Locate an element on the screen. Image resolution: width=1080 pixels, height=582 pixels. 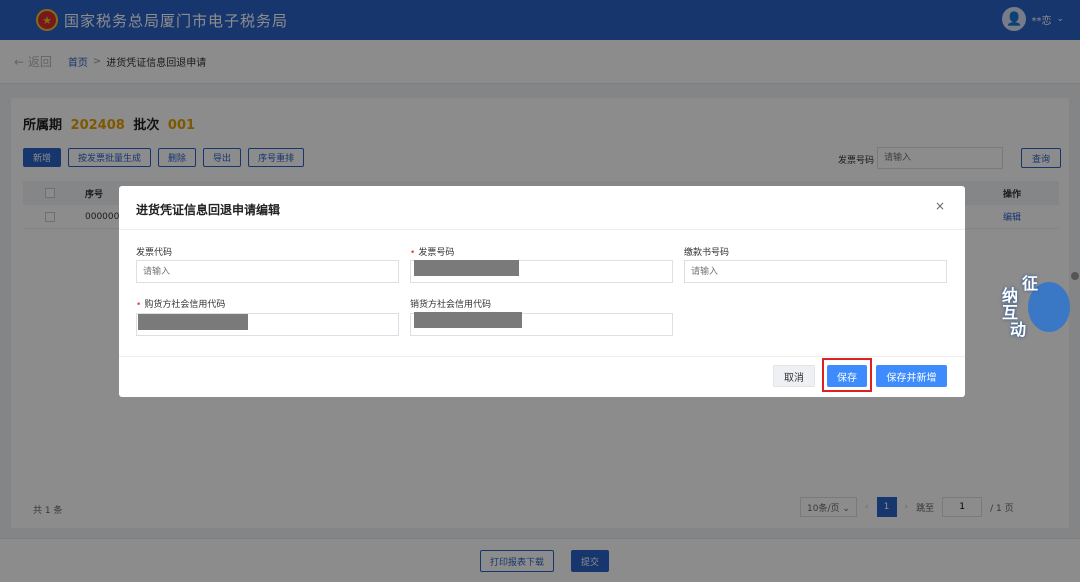
save-button: 保存 is located at coordinates (847, 376).